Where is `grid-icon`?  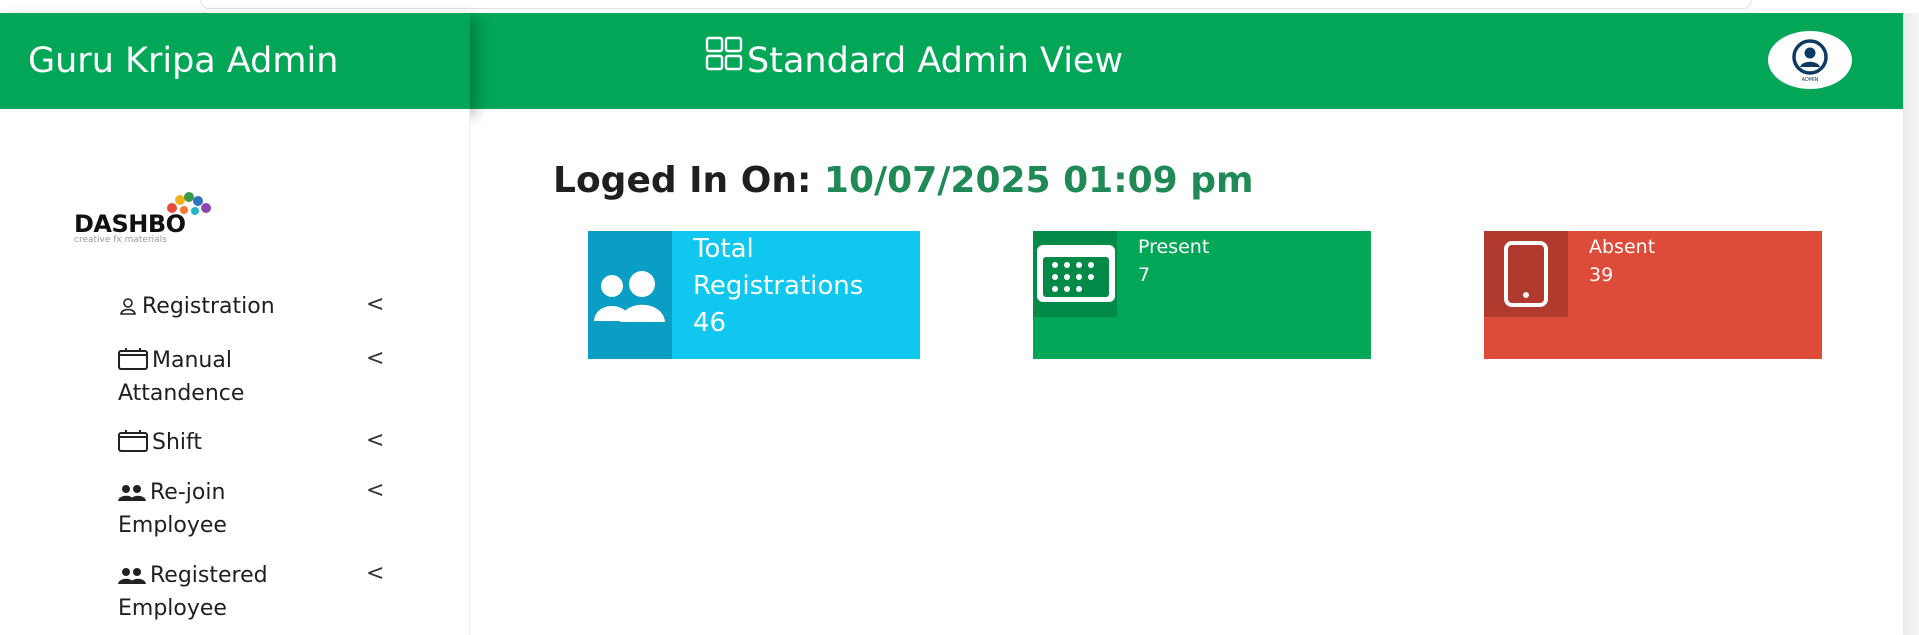 grid-icon is located at coordinates (726, 61).